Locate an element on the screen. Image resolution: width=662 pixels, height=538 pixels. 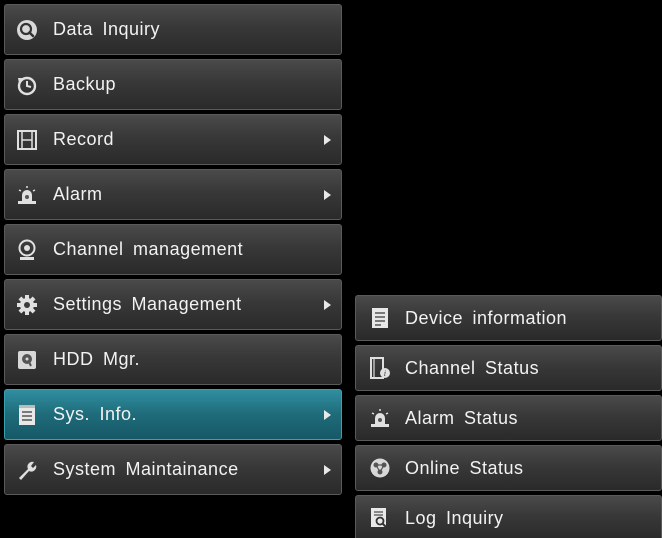
menu-item-label: Data Inquiry is located at coordinates (107, 29).